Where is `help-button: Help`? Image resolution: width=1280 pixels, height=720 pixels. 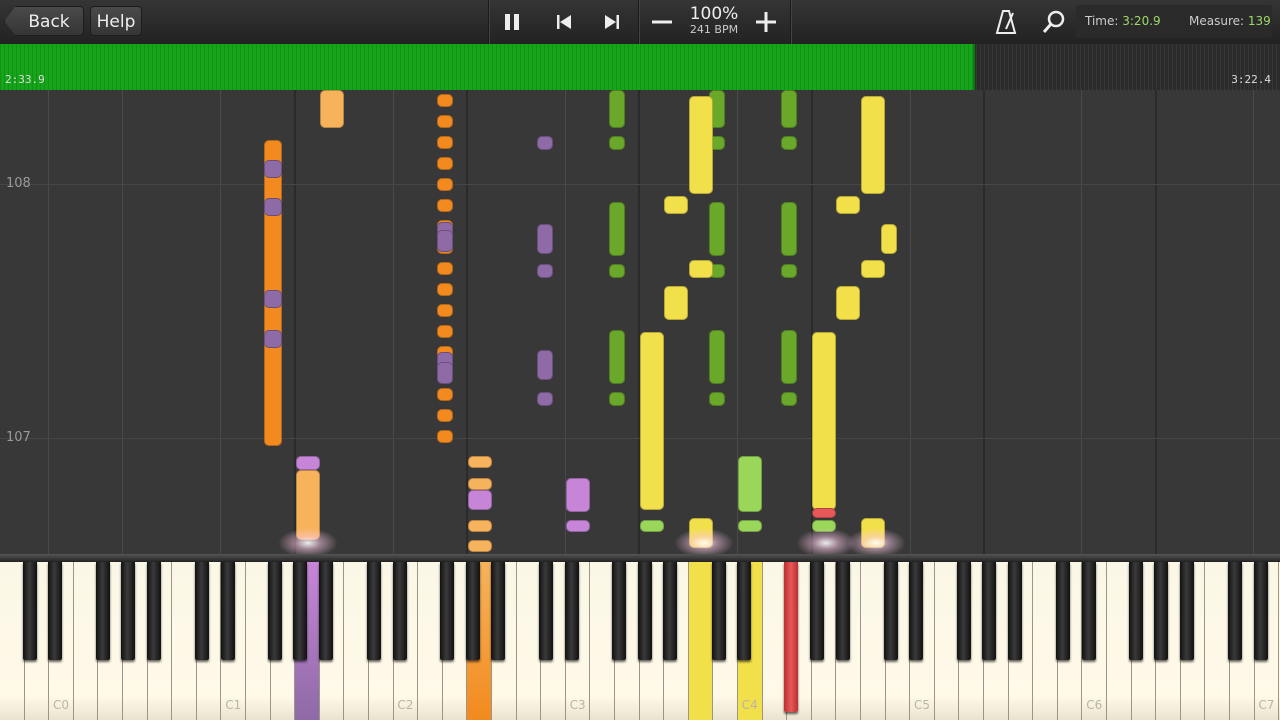 help-button: Help is located at coordinates (116, 21).